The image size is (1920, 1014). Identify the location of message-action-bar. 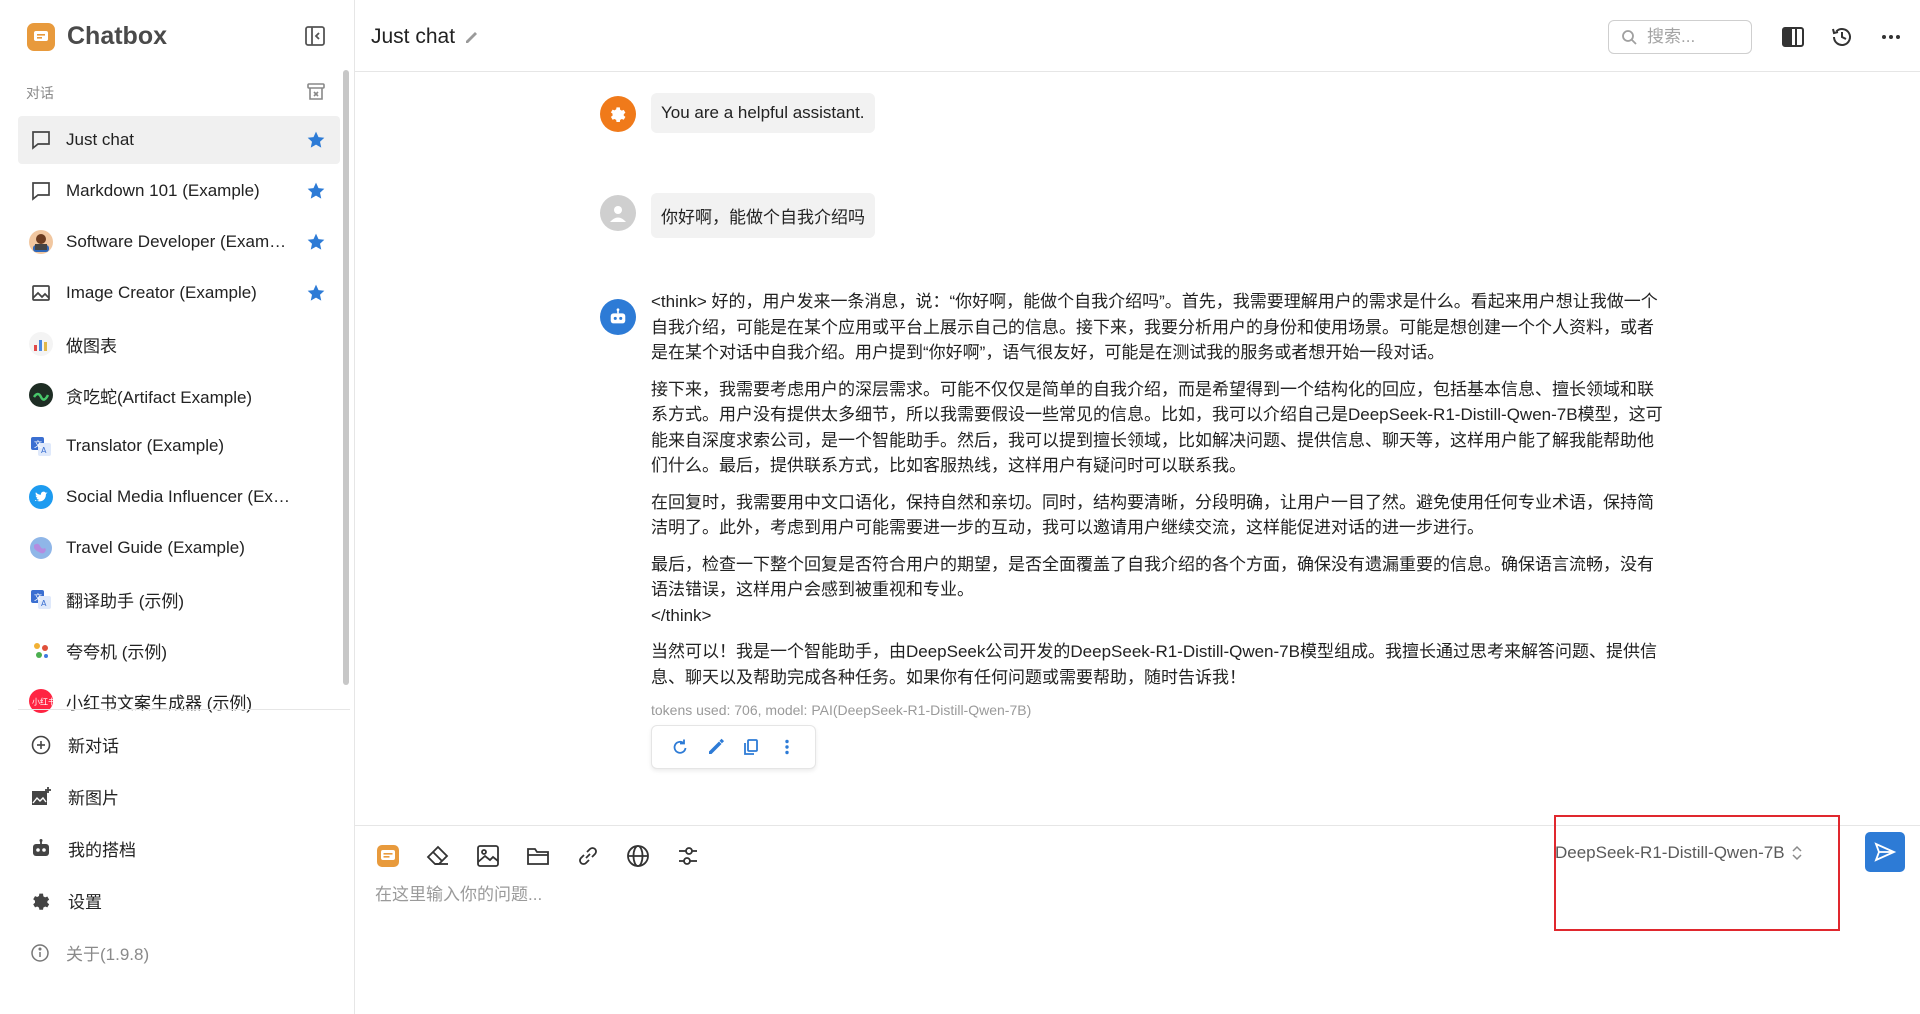
(733, 747).